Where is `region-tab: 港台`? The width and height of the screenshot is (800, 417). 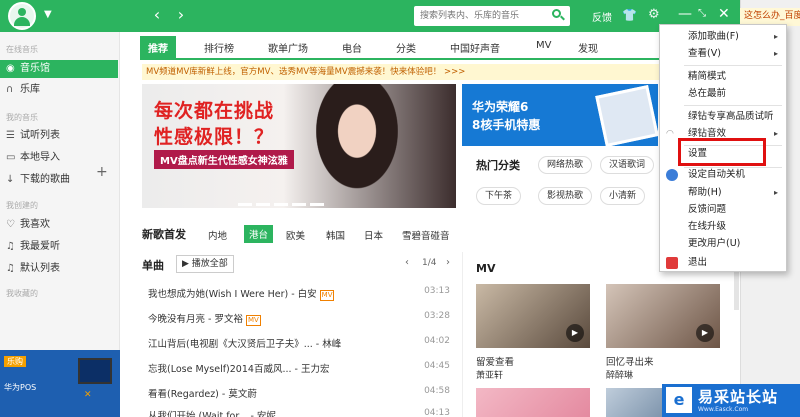
region-tab: 港台 is located at coordinates (259, 234).